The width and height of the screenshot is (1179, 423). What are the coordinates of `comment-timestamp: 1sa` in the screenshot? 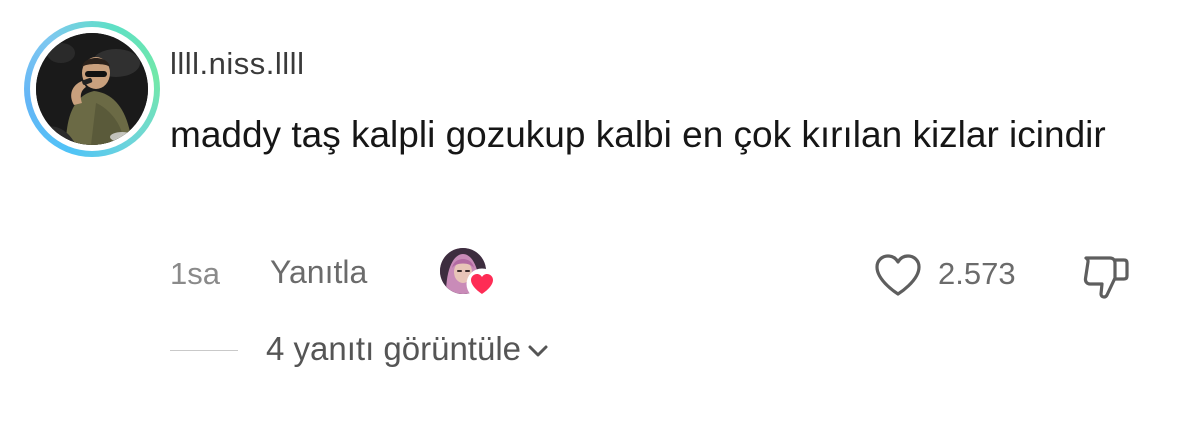 It's located at (195, 273).